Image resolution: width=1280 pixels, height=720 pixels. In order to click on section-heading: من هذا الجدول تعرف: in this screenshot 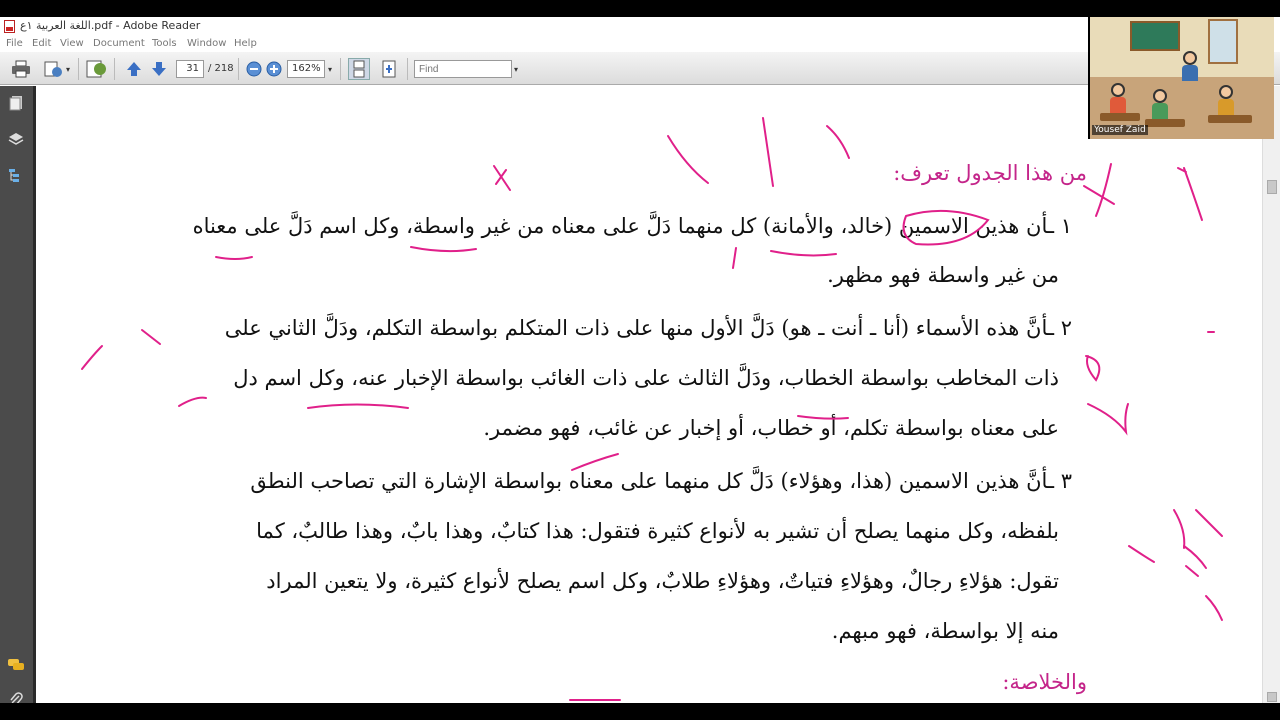, I will do `click(990, 173)`.